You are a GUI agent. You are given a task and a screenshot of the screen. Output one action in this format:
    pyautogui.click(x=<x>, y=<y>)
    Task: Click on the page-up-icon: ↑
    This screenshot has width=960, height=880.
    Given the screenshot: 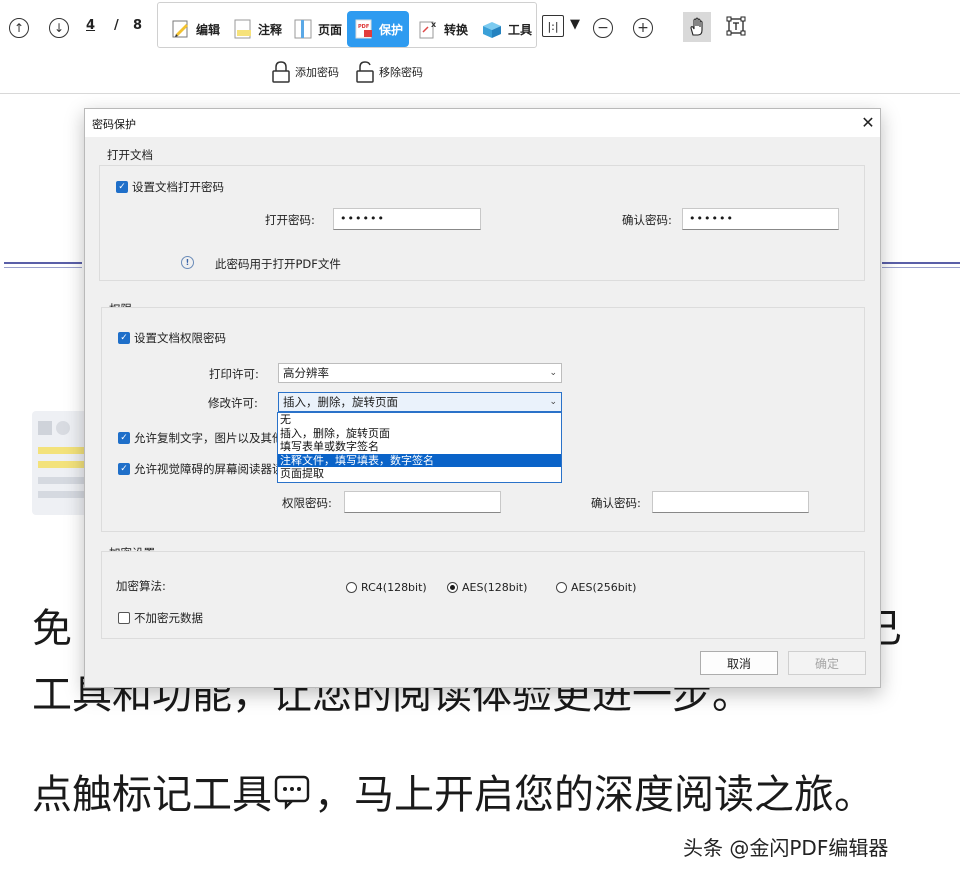 What is the action you would take?
    pyautogui.click(x=19, y=28)
    